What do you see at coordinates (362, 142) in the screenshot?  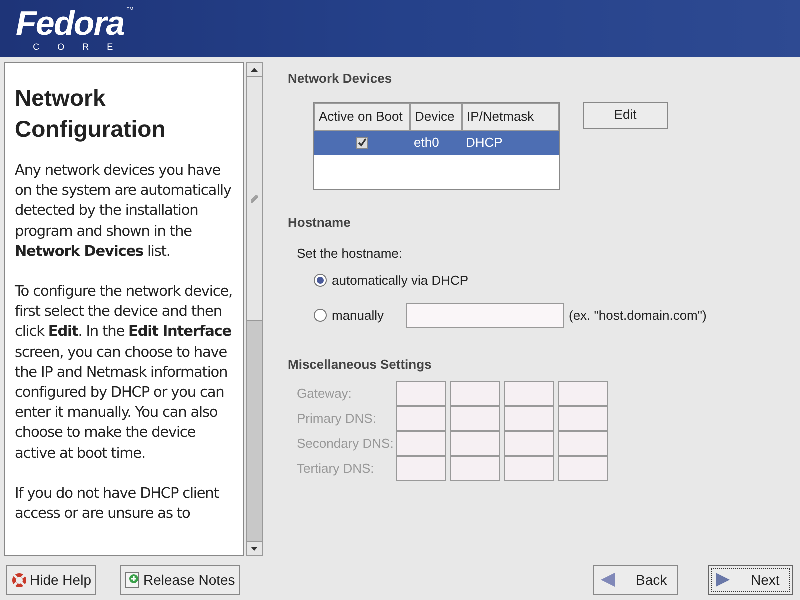 I see `checkbox` at bounding box center [362, 142].